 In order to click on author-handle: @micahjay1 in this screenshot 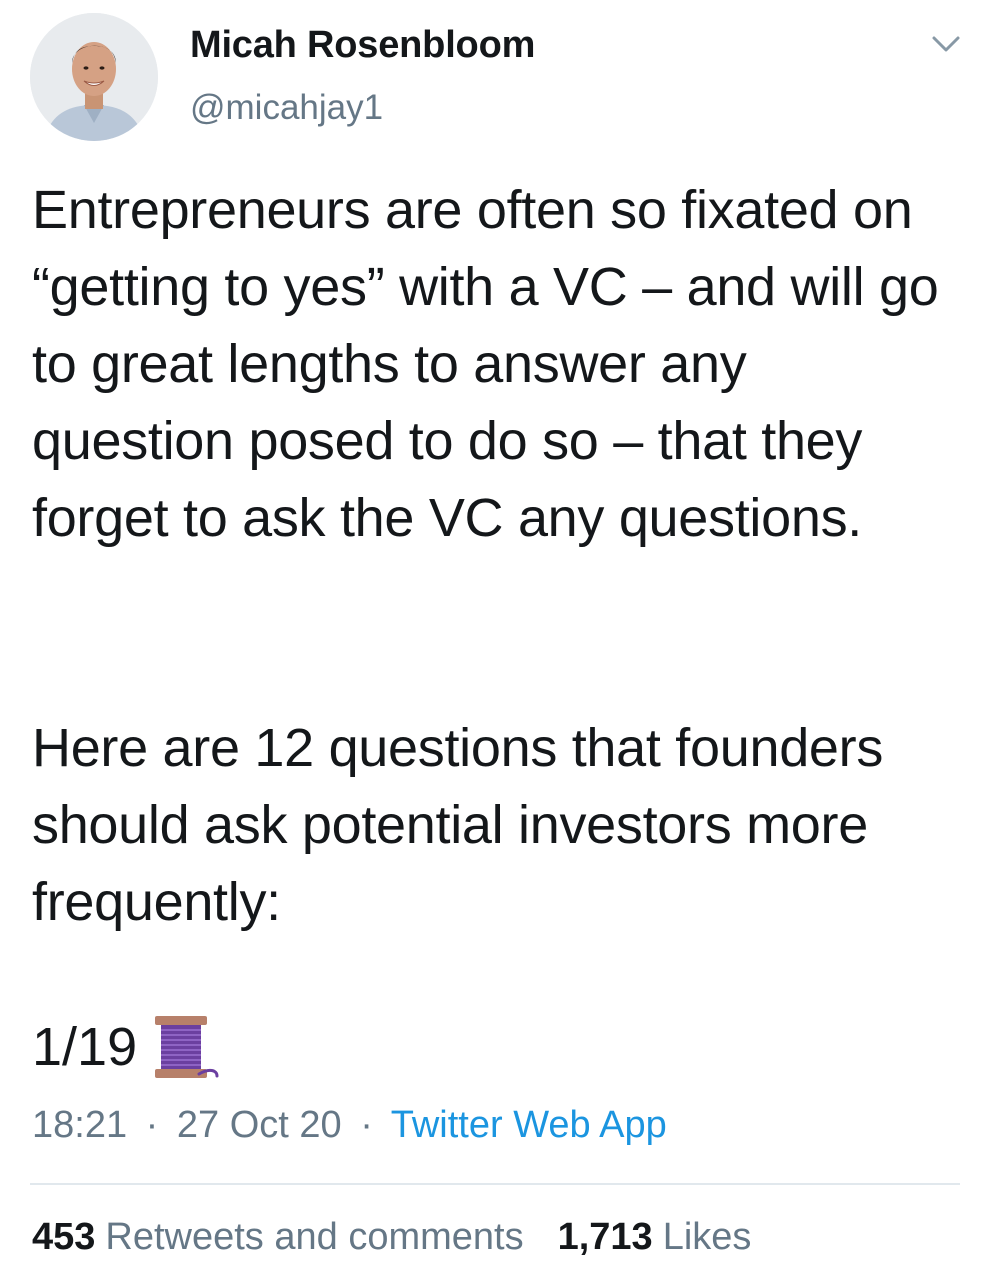, I will do `click(286, 108)`.